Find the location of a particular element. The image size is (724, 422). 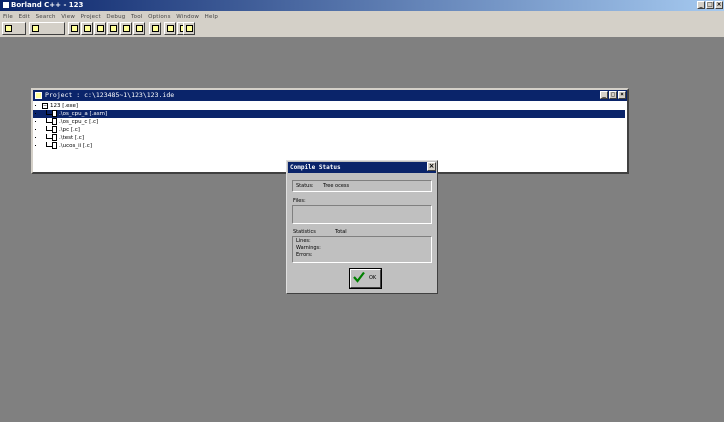

tree-node-label: .\os_cpu_c [.c] is located at coordinates (79, 122).